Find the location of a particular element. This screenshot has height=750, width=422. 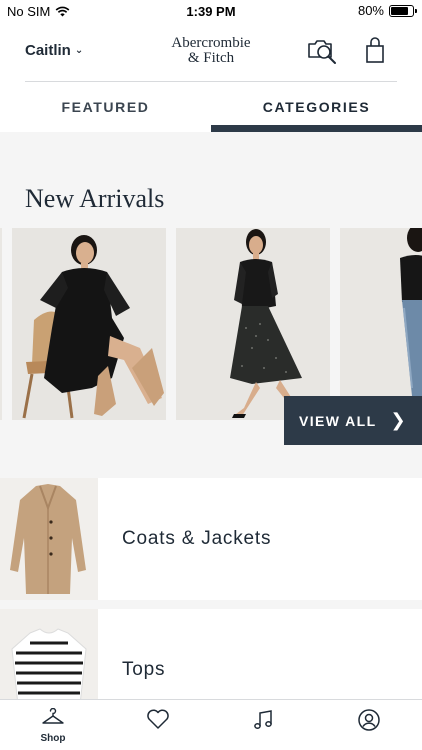

camera-search-icon is located at coordinates (323, 52).